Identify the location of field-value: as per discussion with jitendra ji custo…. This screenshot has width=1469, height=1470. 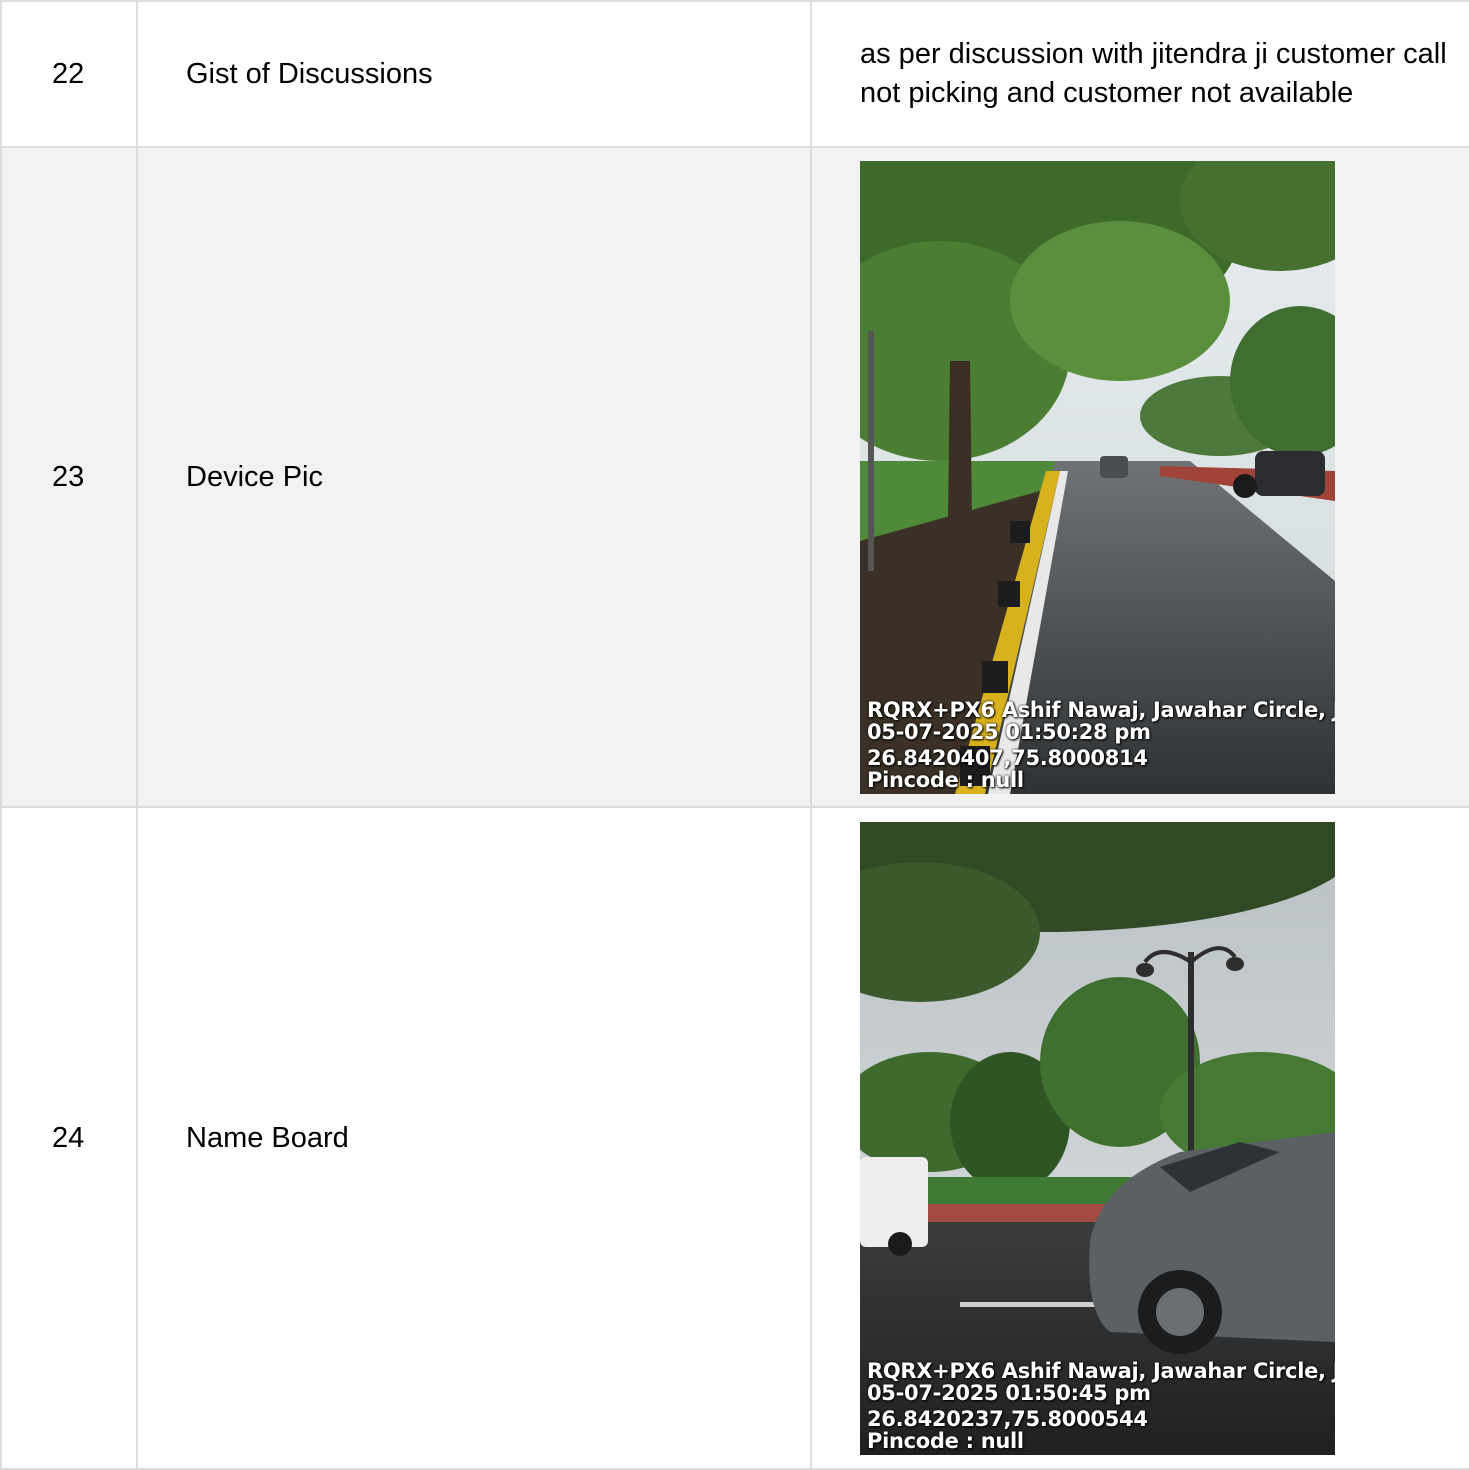
(1139, 74).